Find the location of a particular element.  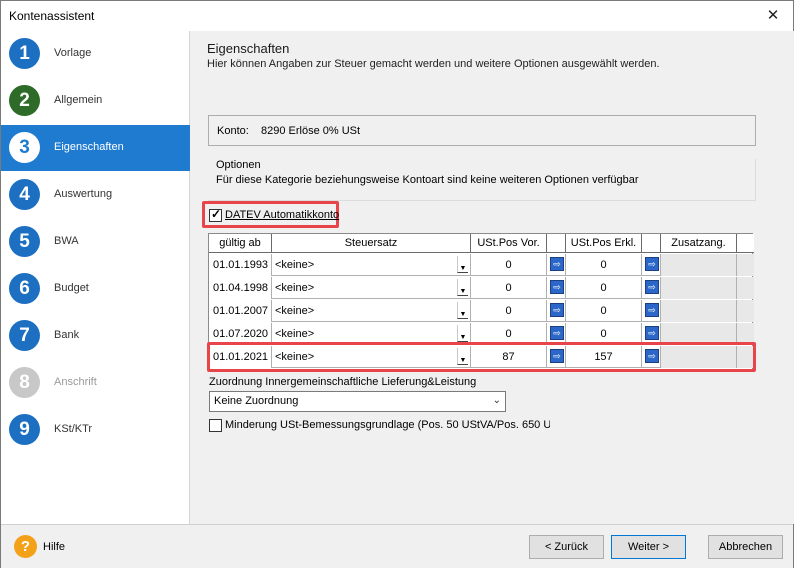

window-title: Kontenassistent is located at coordinates (52, 16).